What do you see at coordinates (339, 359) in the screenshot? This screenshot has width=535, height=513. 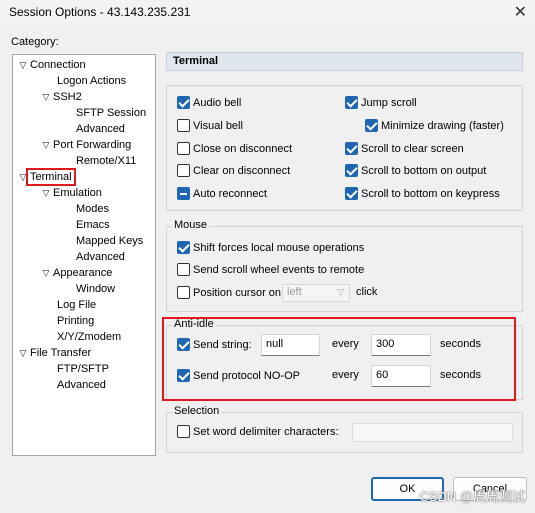 I see `anti-idle-highlight` at bounding box center [339, 359].